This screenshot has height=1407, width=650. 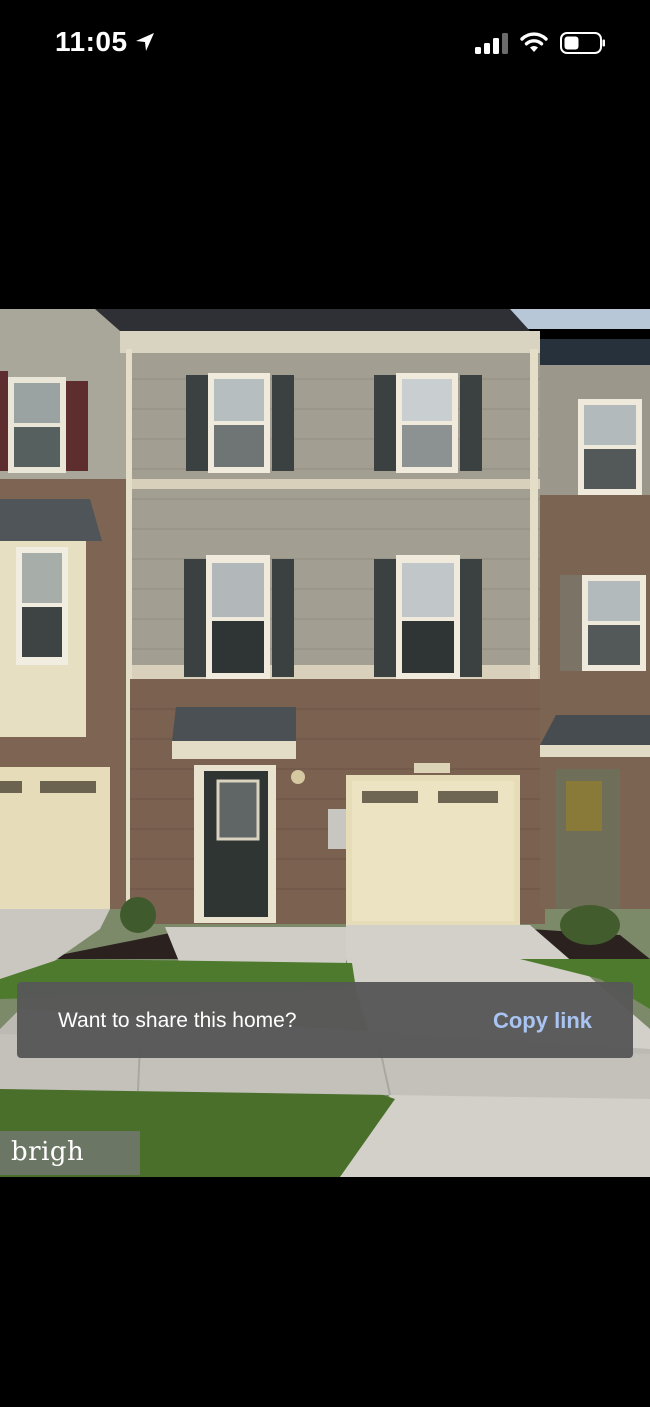 What do you see at coordinates (325, 1020) in the screenshot?
I see `share-toast: Want to share this home? Copy link` at bounding box center [325, 1020].